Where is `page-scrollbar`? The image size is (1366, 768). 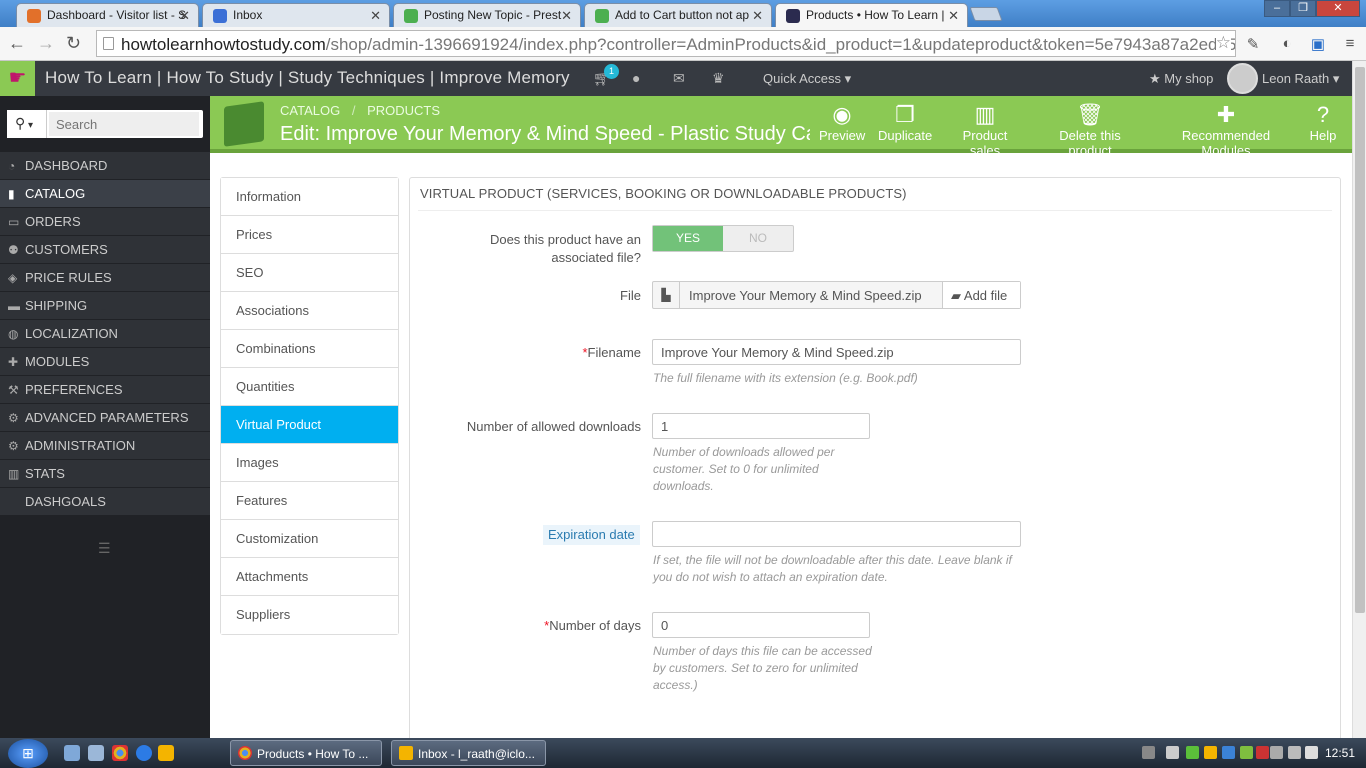 page-scrollbar is located at coordinates (1359, 399).